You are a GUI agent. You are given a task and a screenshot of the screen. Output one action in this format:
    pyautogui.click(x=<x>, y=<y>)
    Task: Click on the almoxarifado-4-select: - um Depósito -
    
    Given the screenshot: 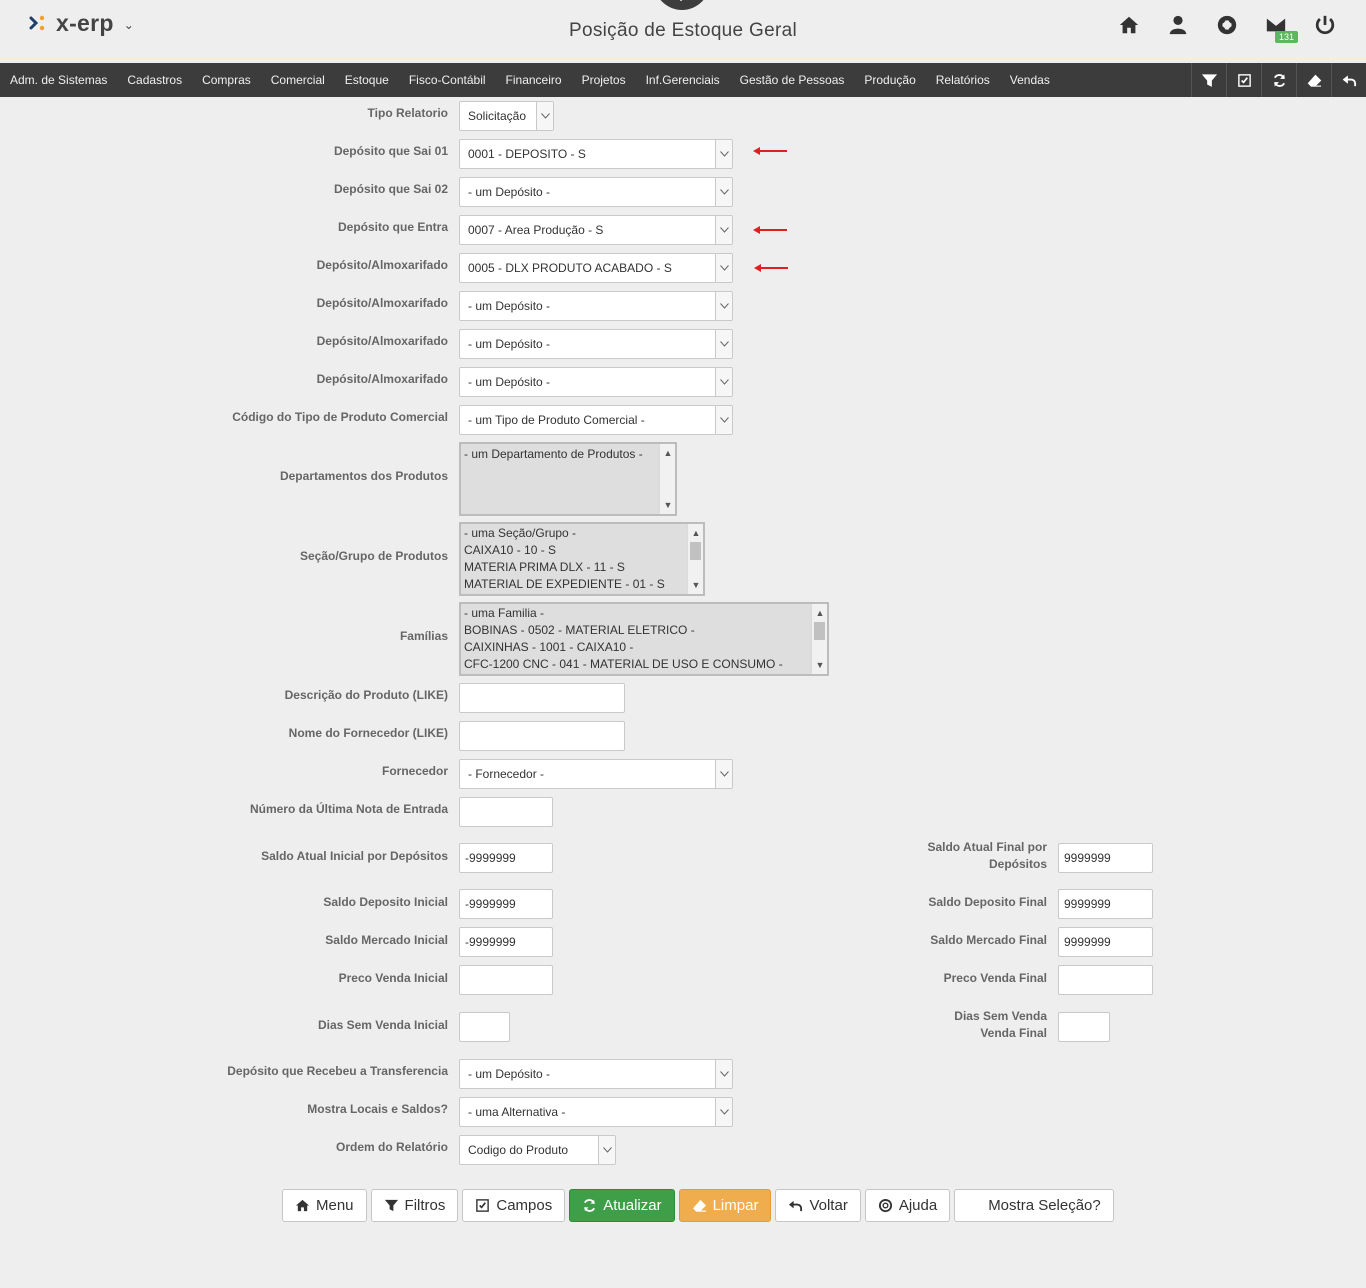 What is the action you would take?
    pyautogui.click(x=596, y=382)
    